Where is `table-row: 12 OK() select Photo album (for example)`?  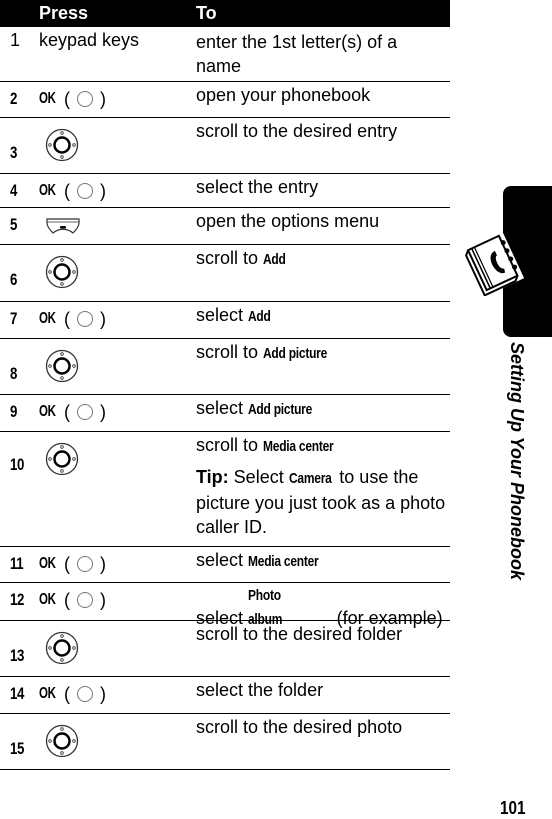
table-row: 12 OK() select Photo album (for example) is located at coordinates (225, 605).